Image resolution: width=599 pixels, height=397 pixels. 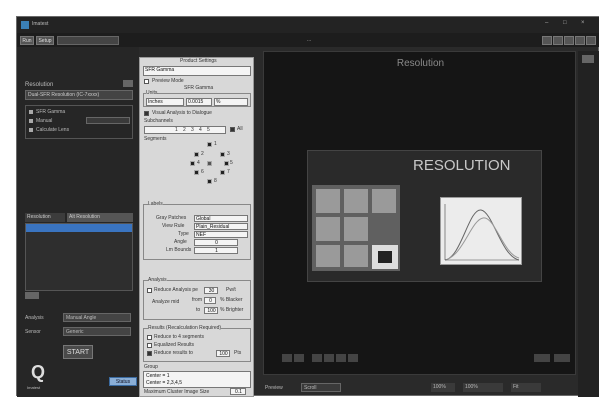 I want to click on mtf-curve-graphic, so click(x=482, y=232).